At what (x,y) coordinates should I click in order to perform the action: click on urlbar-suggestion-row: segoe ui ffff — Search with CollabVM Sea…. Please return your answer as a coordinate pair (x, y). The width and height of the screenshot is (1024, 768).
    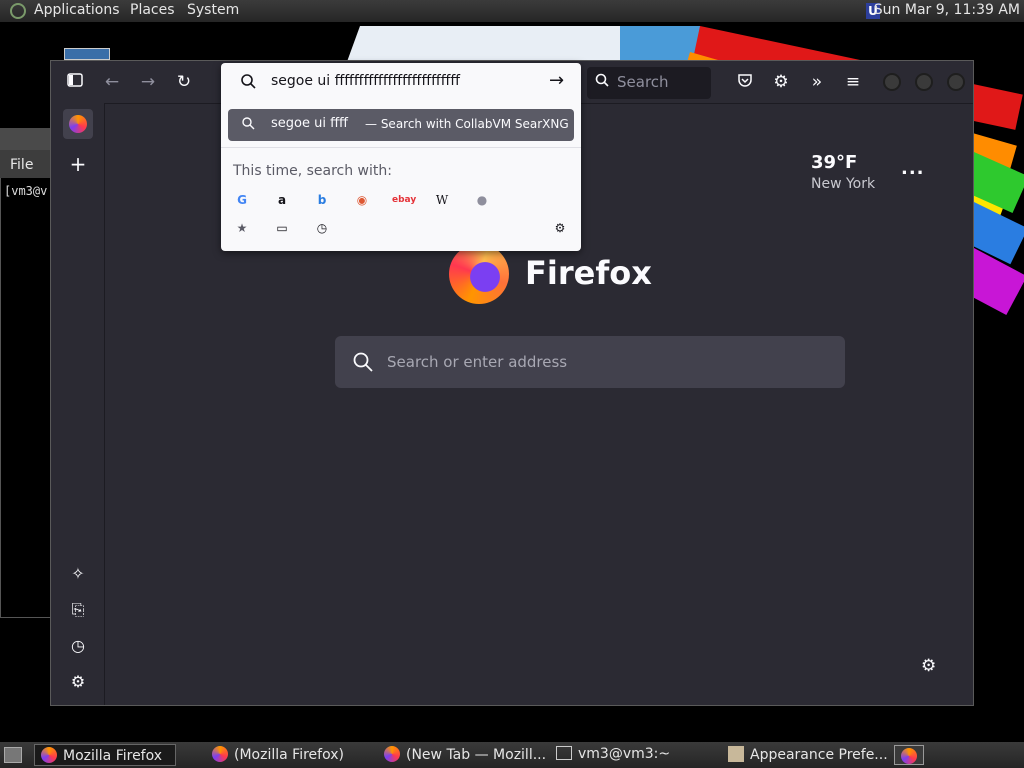
    Looking at the image, I should click on (401, 125).